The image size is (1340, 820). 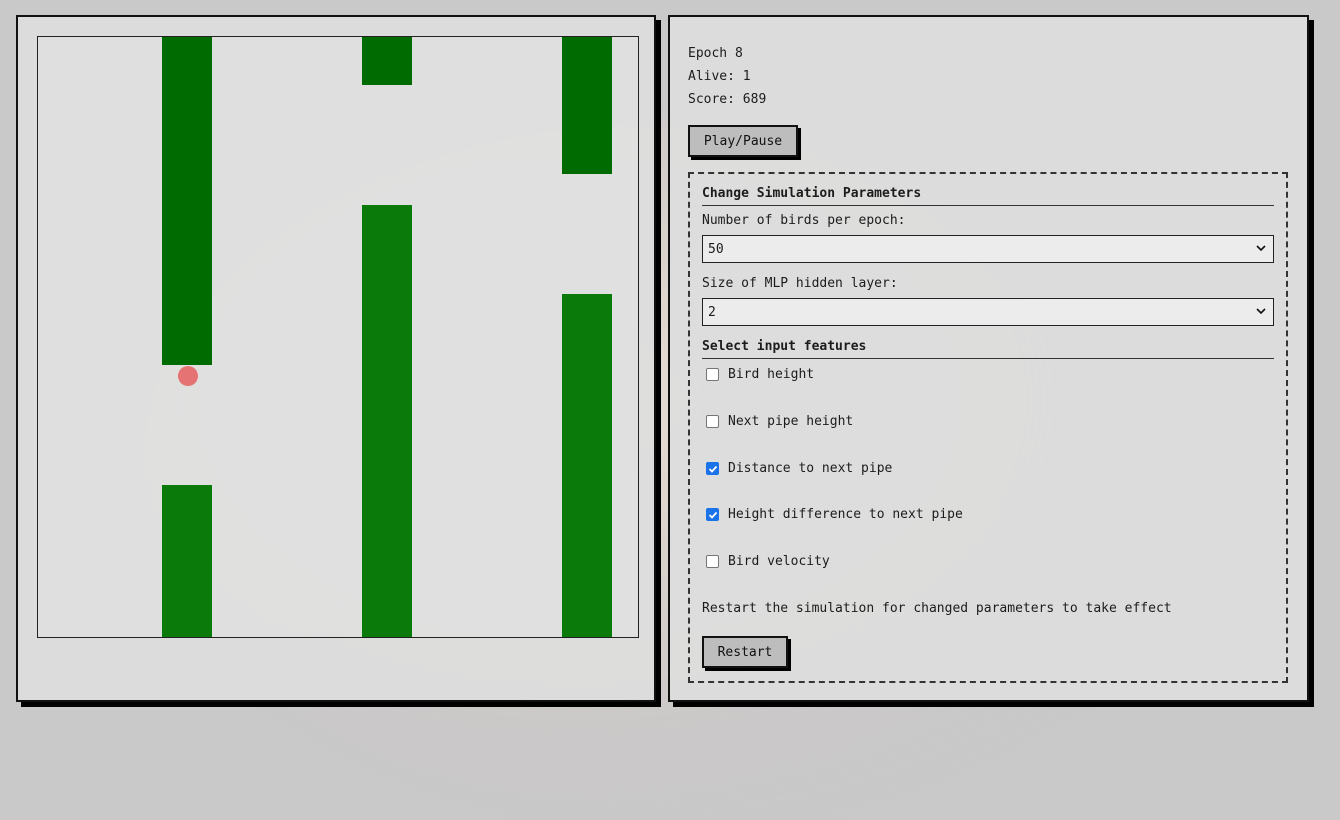 What do you see at coordinates (712, 312) in the screenshot?
I see `hidden-layer-value: 2` at bounding box center [712, 312].